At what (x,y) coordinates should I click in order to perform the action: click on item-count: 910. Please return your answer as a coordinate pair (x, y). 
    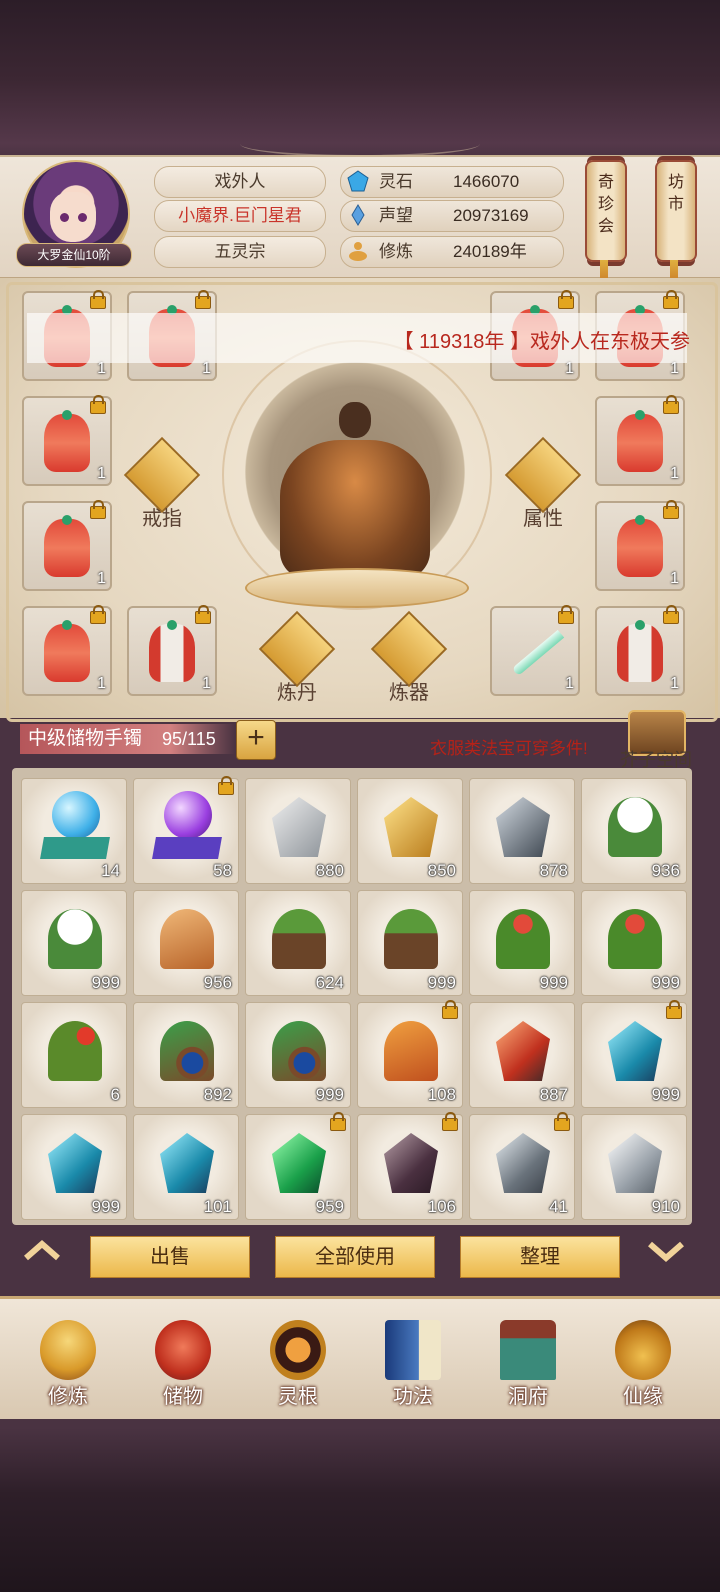
    Looking at the image, I should click on (665, 1206).